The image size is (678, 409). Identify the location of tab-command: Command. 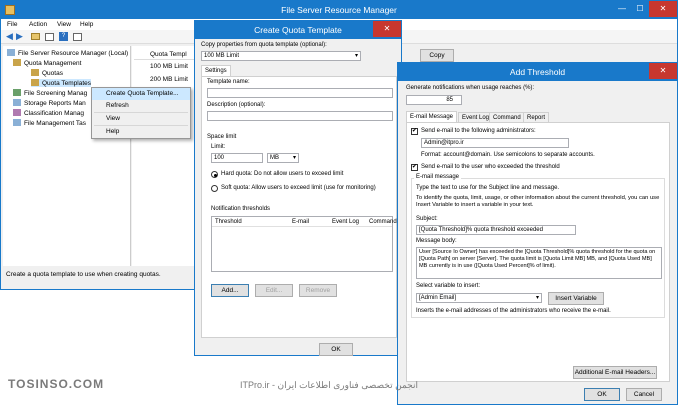
(507, 117).